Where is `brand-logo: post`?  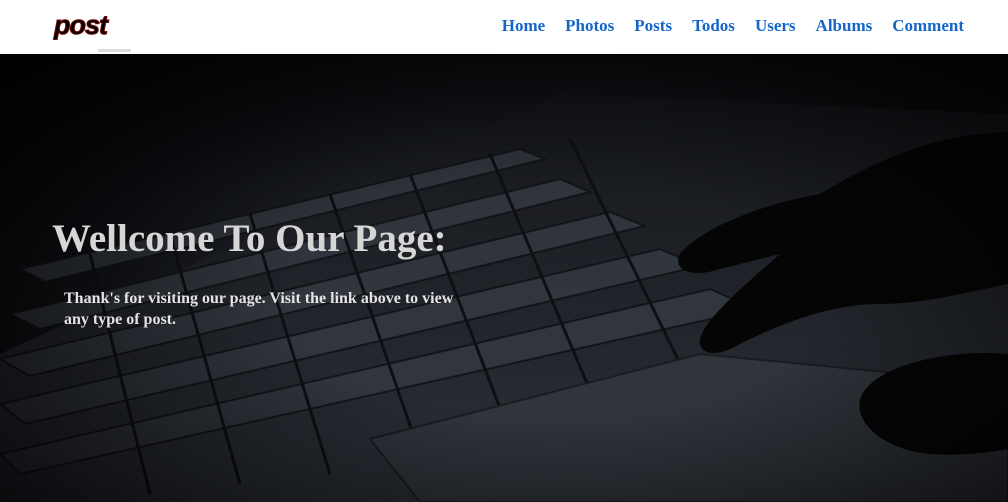
brand-logo: post is located at coordinates (81, 28).